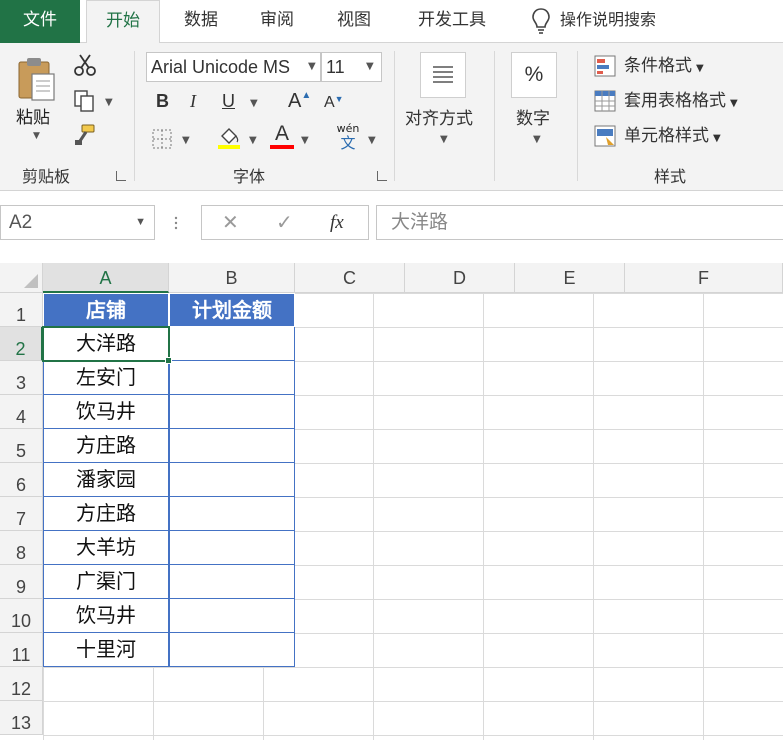  I want to click on formula-bar-grip-icon, so click(176, 223).